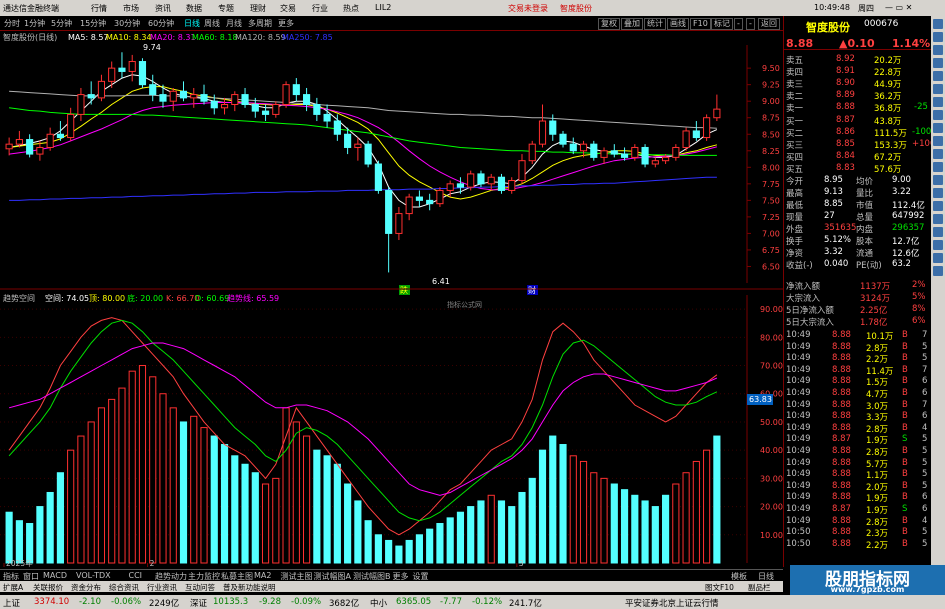 The width and height of the screenshot is (945, 609). I want to click on menu-hq: 行情, so click(99, 8).